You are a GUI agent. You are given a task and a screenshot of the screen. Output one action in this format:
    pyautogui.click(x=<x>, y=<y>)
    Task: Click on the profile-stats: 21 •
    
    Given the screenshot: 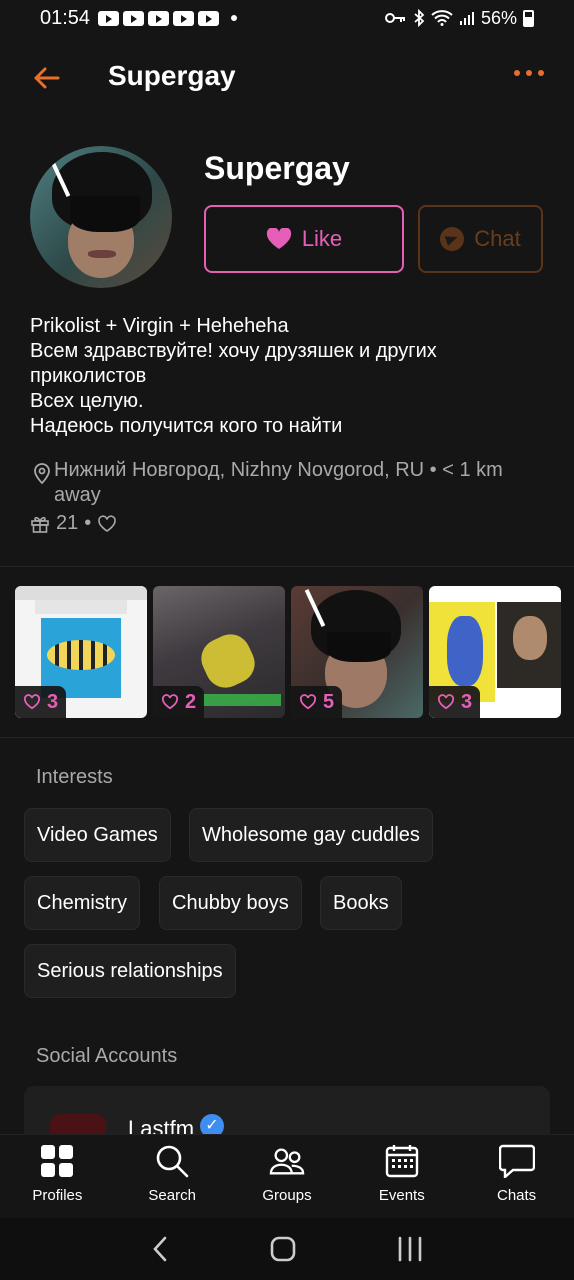 What is the action you would take?
    pyautogui.click(x=73, y=523)
    